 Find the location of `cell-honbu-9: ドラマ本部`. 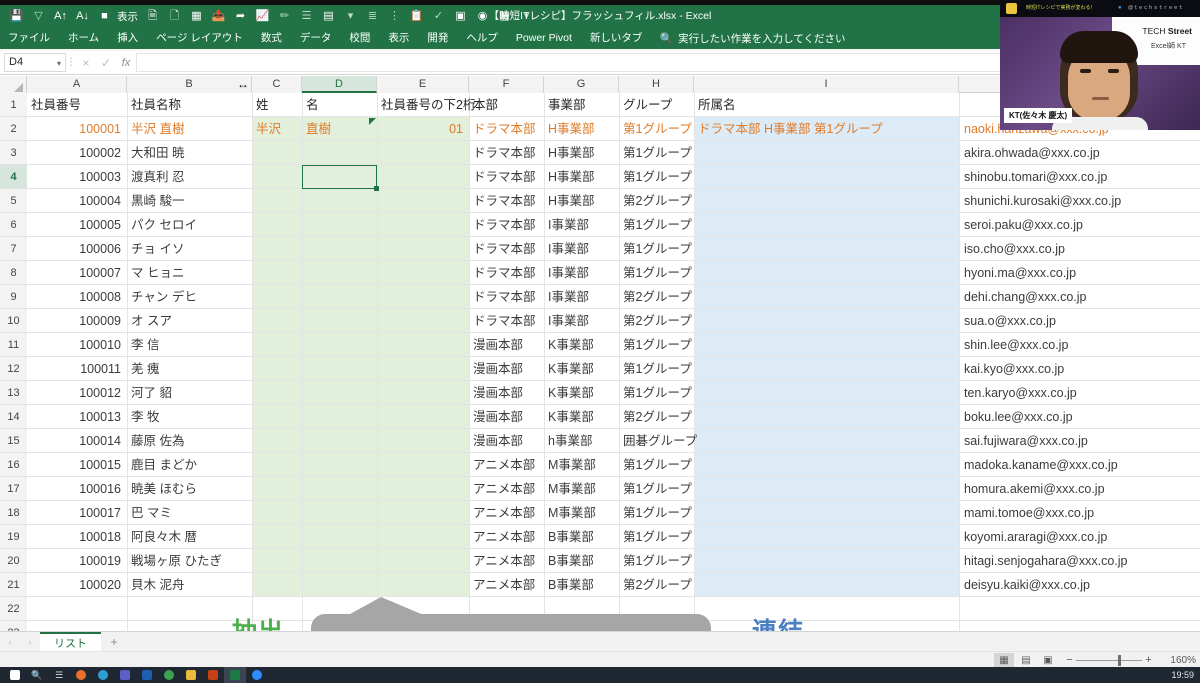

cell-honbu-9: ドラマ本部 is located at coordinates (504, 321).